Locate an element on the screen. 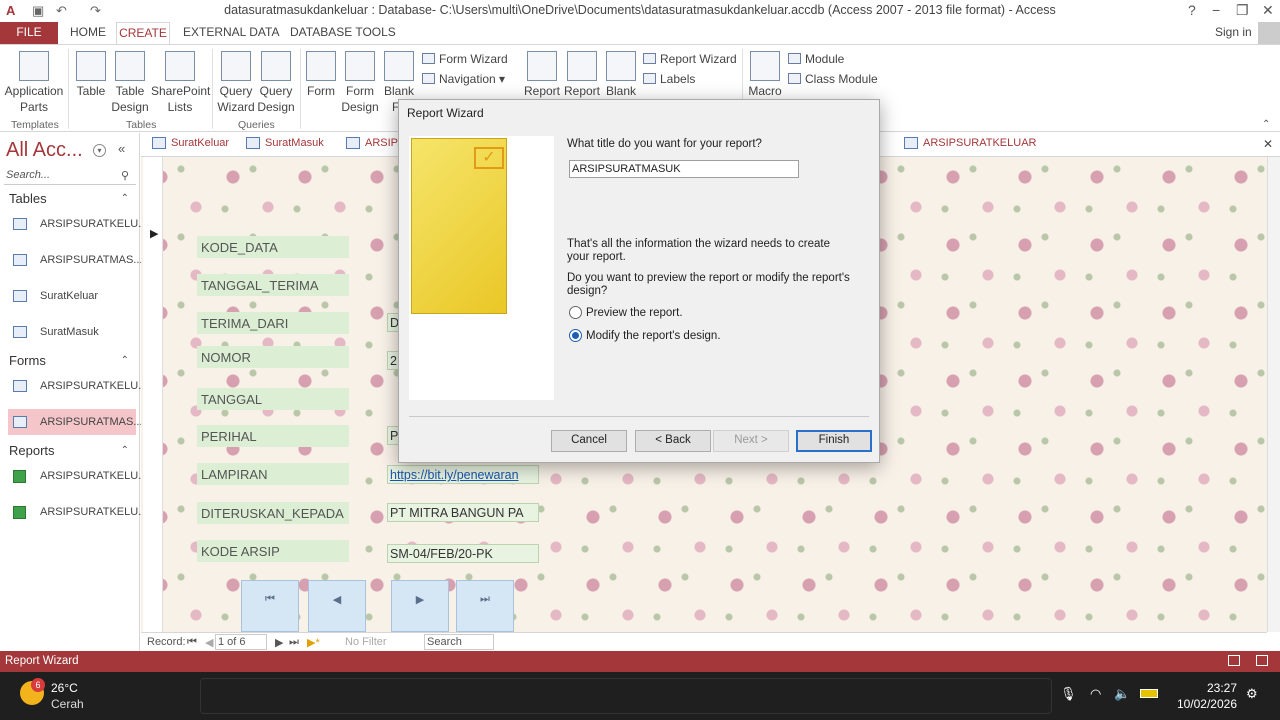 This screenshot has width=1280, height=720. lampiran-field: https://bit.ly/penewaran is located at coordinates (463, 474).